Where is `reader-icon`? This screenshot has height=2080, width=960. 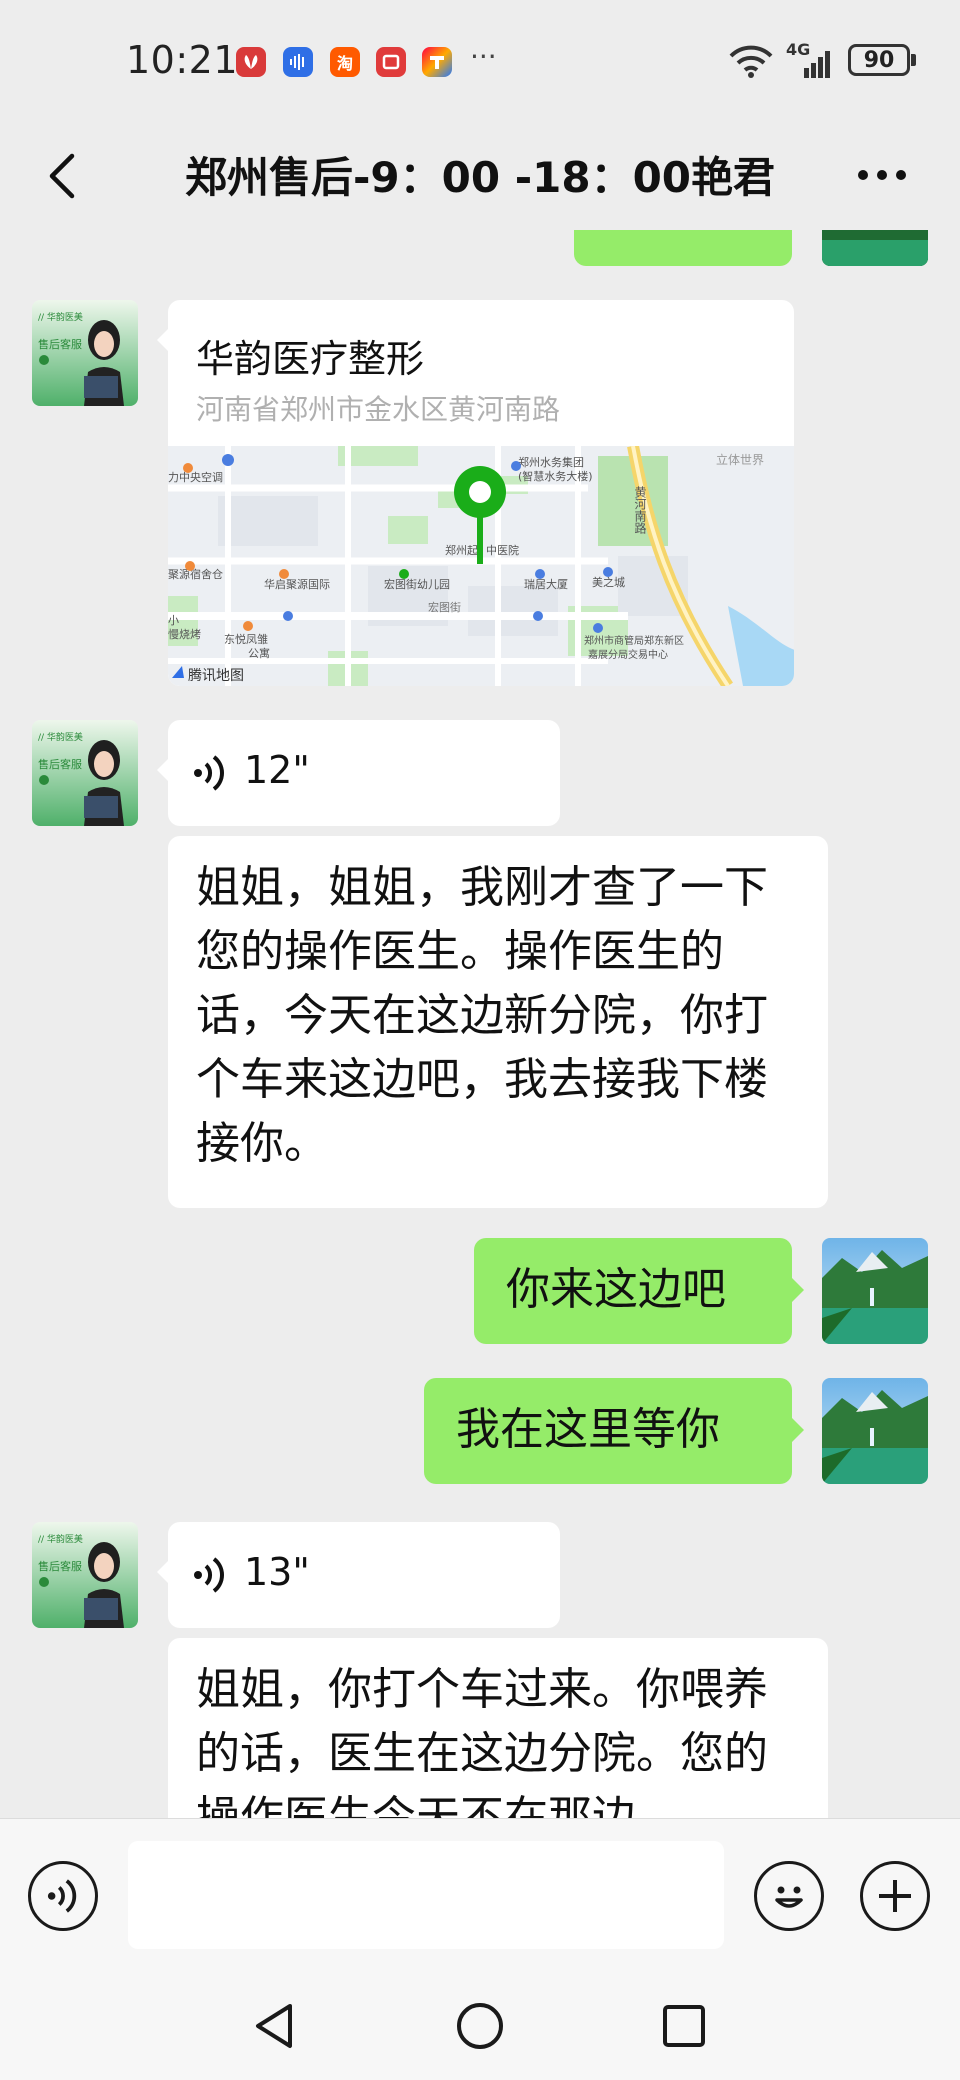
reader-icon is located at coordinates (391, 62).